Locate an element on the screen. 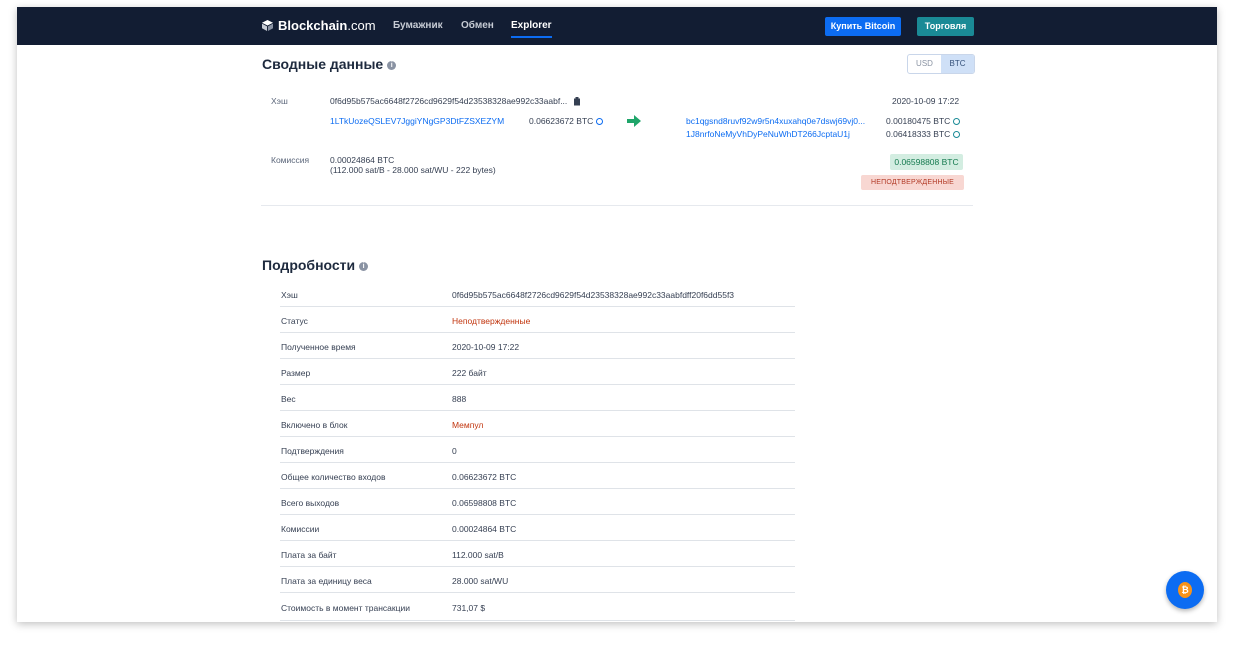 The height and width of the screenshot is (650, 1234). summary-heading: Сводные данные i is located at coordinates (329, 64).